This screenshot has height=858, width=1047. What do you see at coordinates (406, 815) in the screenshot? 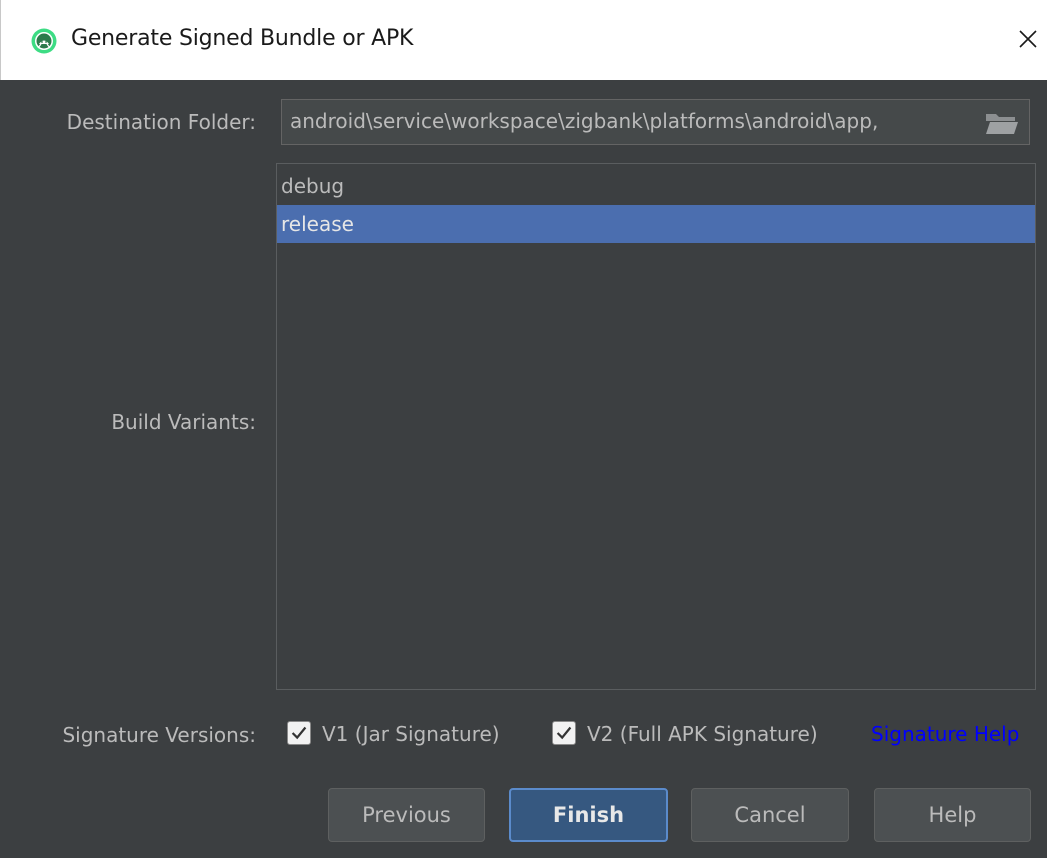
I see `previous-button: Previous` at bounding box center [406, 815].